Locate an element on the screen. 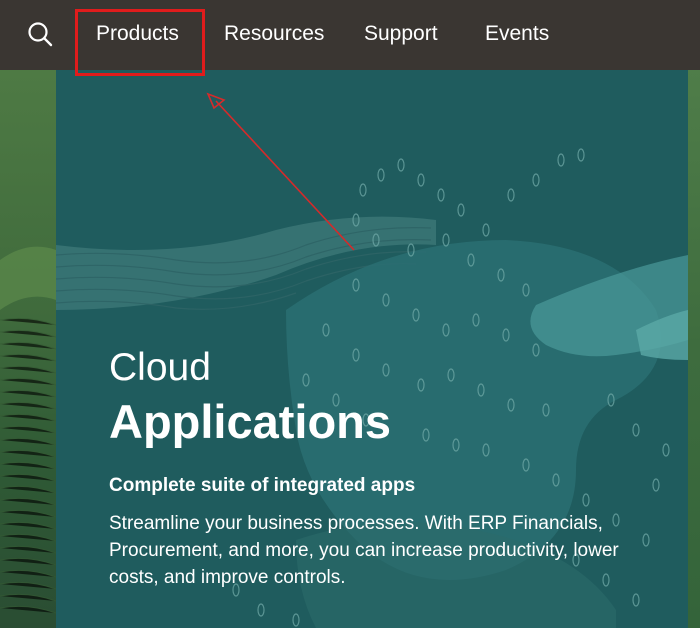 Image resolution: width=700 pixels, height=628 pixels. hero-subtitle: Complete suite of integrated apps is located at coordinates (262, 485).